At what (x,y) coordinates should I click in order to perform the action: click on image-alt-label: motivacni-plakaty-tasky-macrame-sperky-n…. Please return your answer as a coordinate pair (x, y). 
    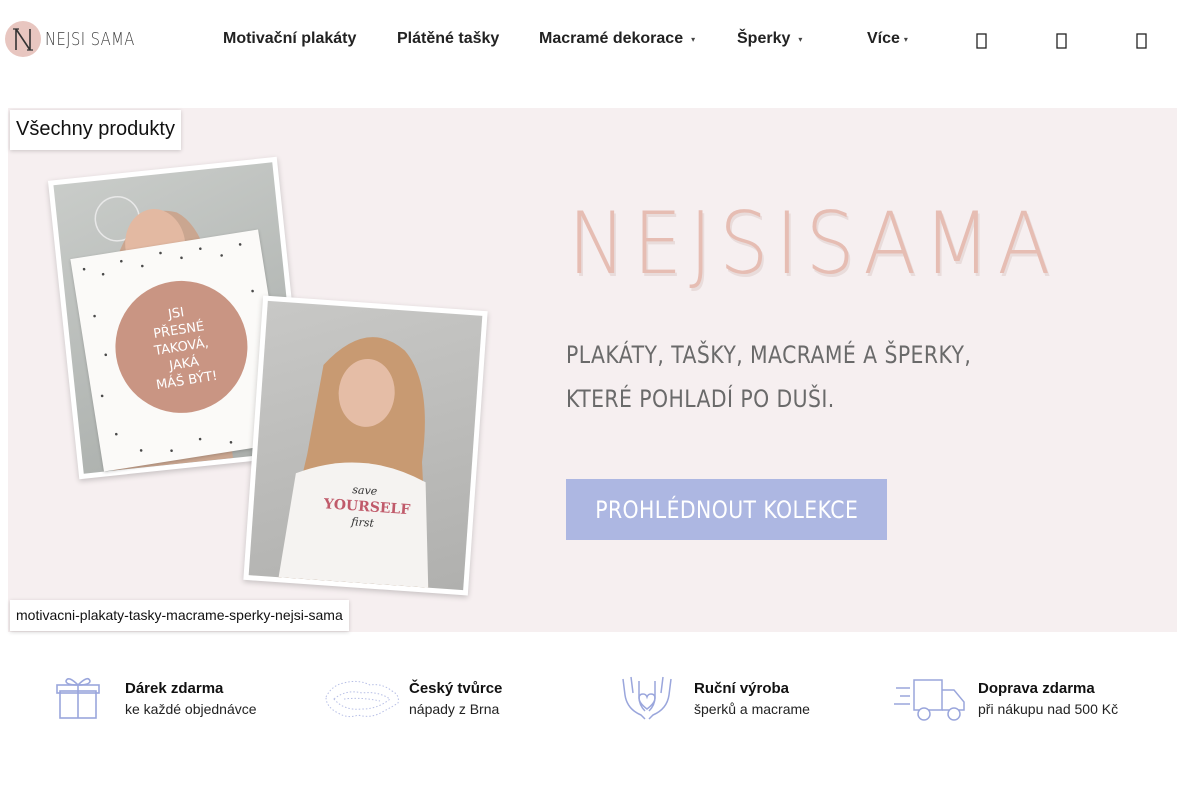
    Looking at the image, I should click on (179, 615).